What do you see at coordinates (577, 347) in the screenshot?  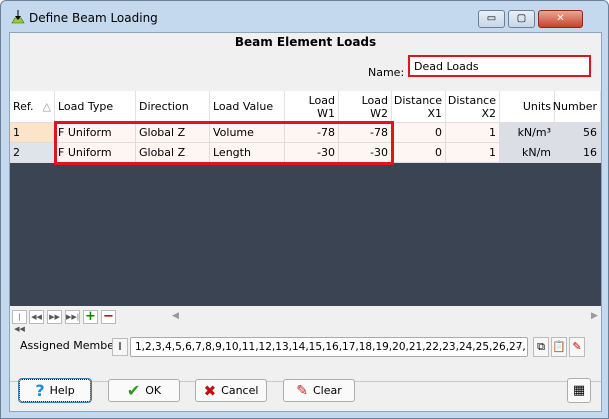 I see `erase-icon: ✎` at bounding box center [577, 347].